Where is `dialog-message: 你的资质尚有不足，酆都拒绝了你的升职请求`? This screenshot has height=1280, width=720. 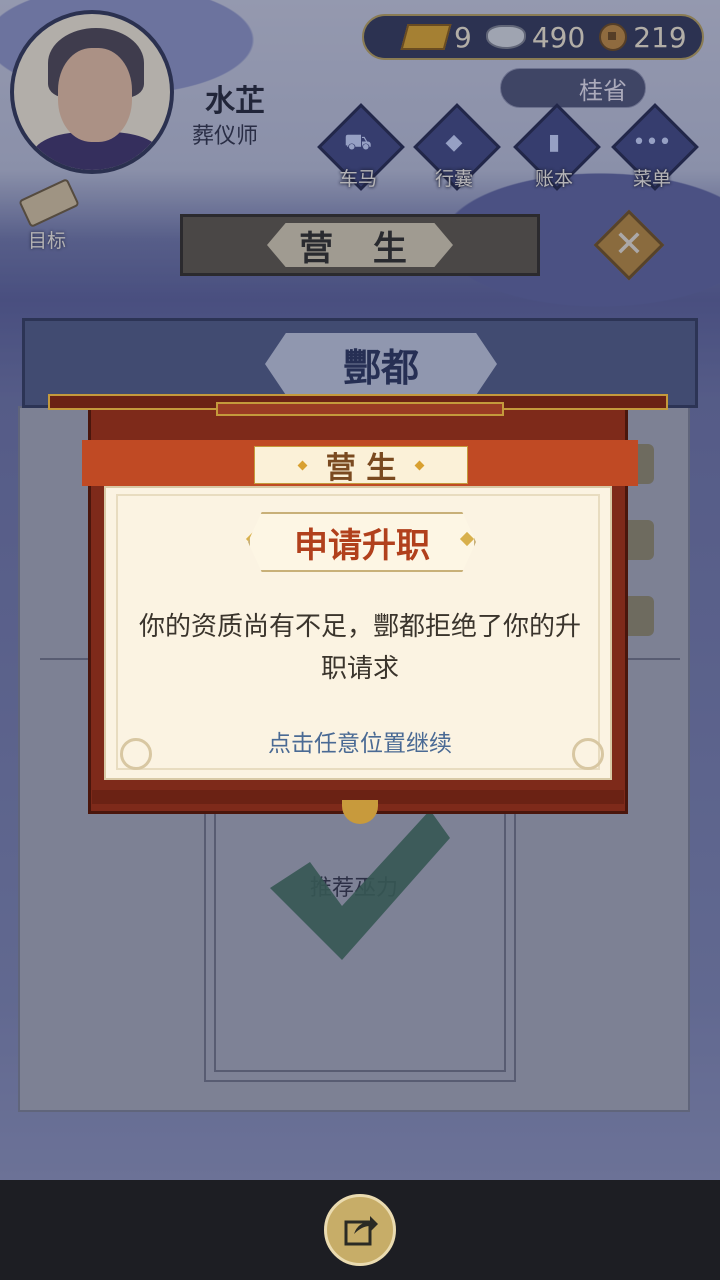
dialog-message: 你的资质尚有不足，酆都拒绝了你的升职请求 is located at coordinates (359, 648).